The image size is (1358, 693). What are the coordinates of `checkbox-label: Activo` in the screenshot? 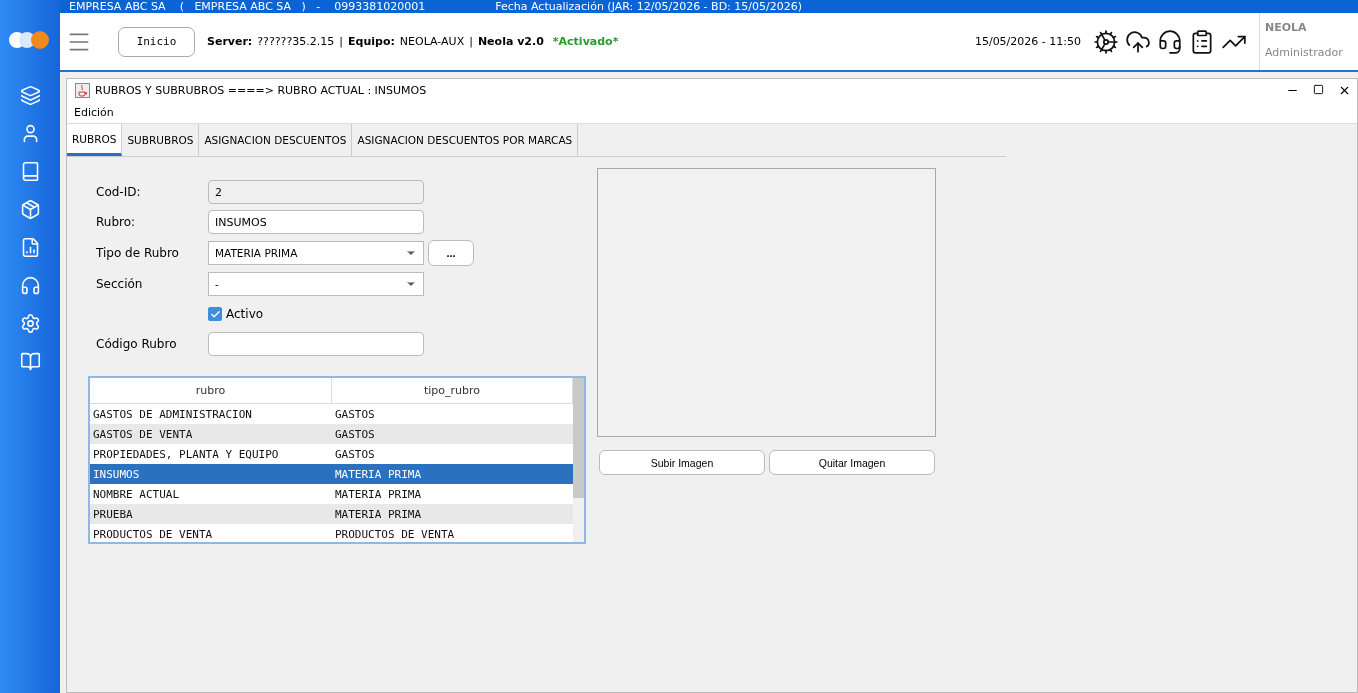 It's located at (245, 314).